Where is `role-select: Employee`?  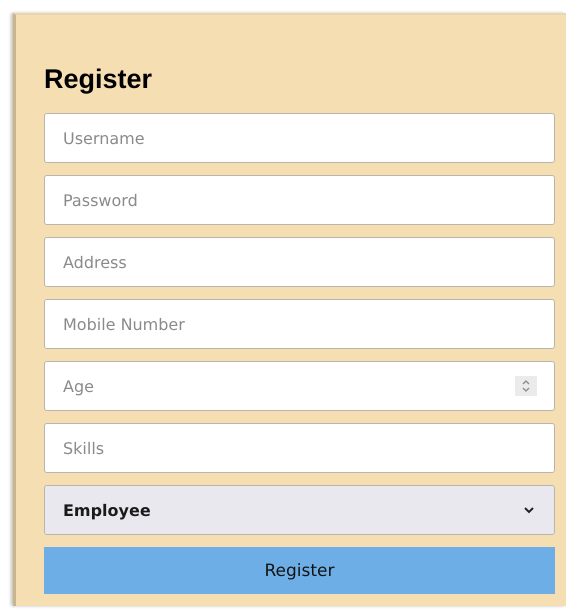
role-select: Employee is located at coordinates (299, 510).